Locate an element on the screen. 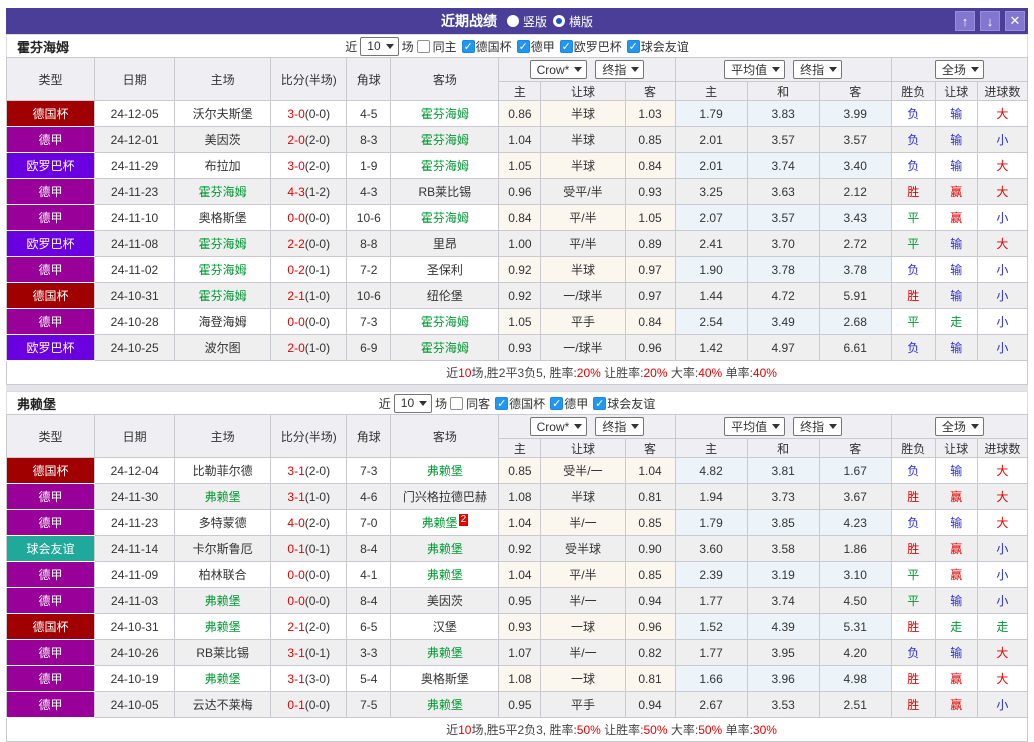 This screenshot has height=742, width=1034. halftime-score: (0-1) is located at coordinates (317, 548).